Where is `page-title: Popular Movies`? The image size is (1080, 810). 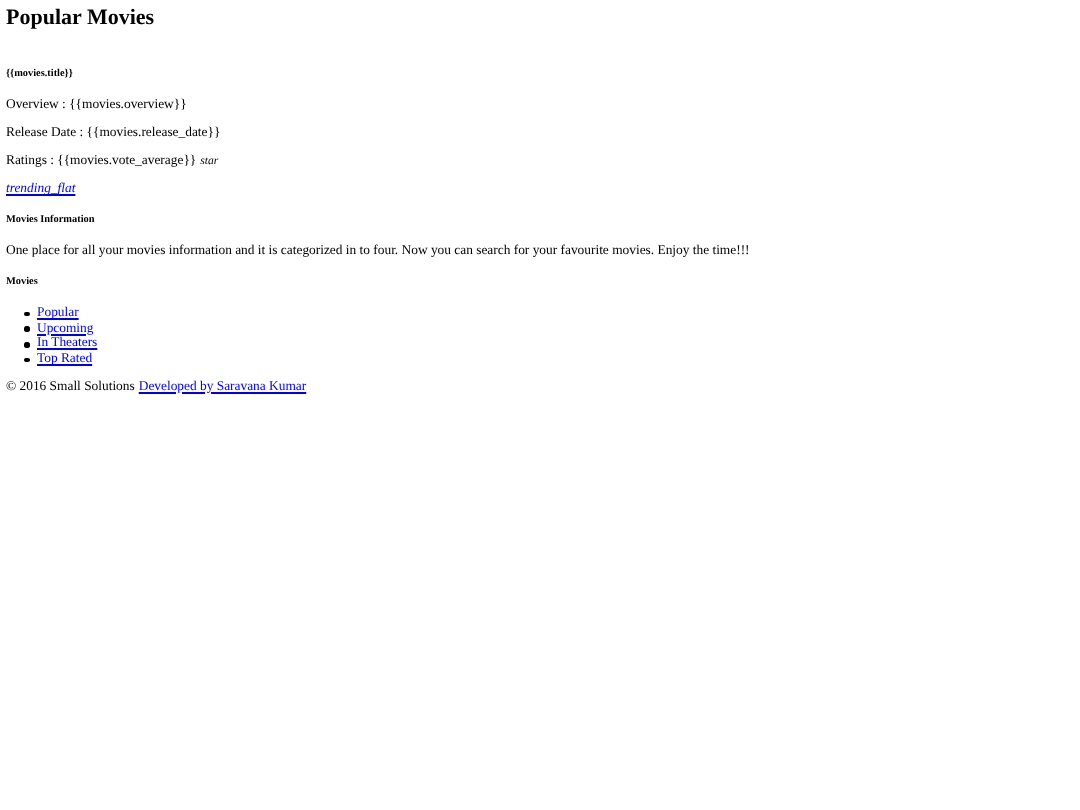 page-title: Popular Movies is located at coordinates (81, 19).